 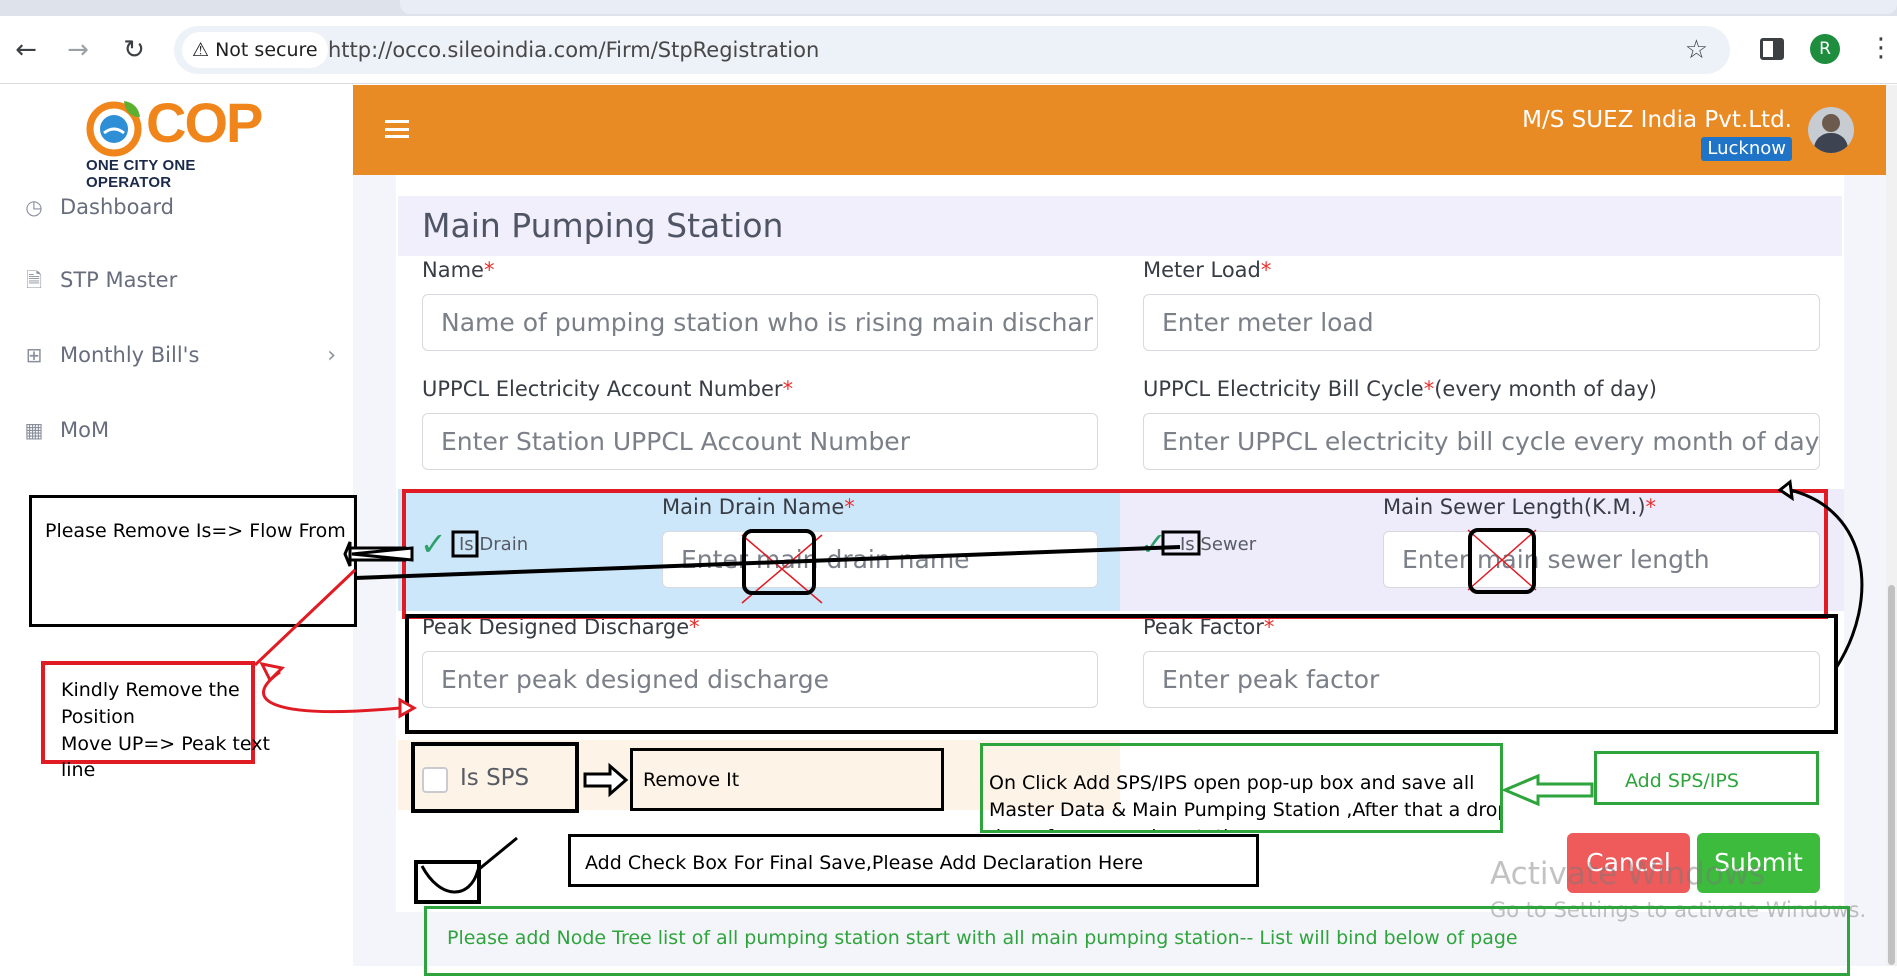 I want to click on cop-logo: COP ONE CITY ONE OPERATOR, so click(x=173, y=141).